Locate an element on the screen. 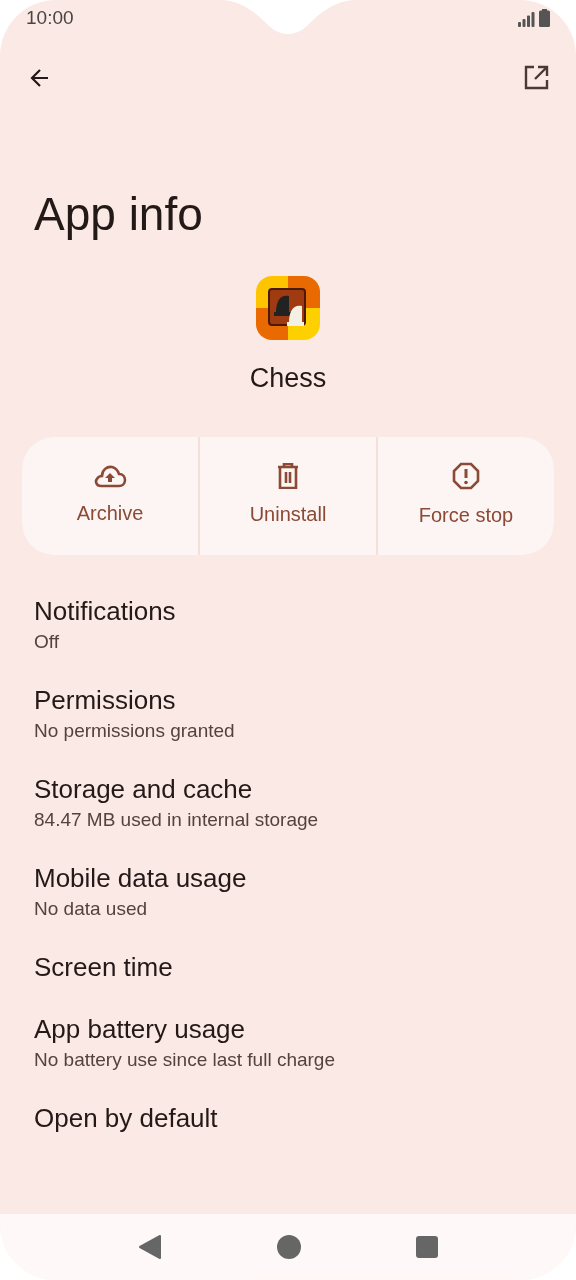  recents-nav-button is located at coordinates (427, 1247).